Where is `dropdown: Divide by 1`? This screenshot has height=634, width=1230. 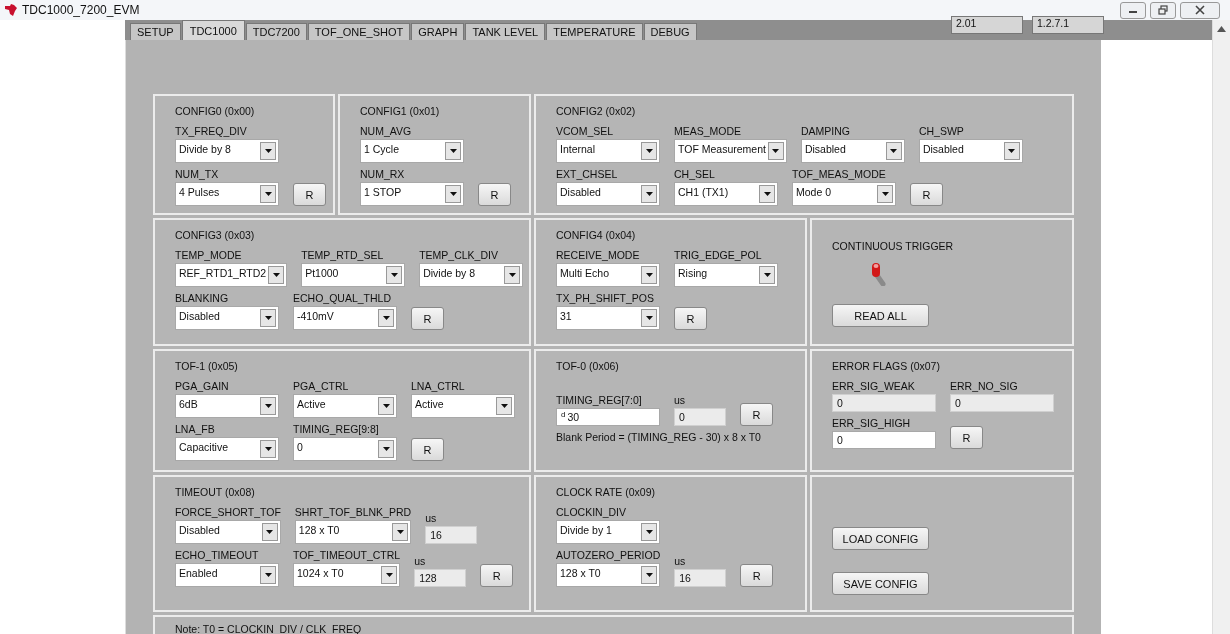 dropdown: Divide by 1 is located at coordinates (608, 532).